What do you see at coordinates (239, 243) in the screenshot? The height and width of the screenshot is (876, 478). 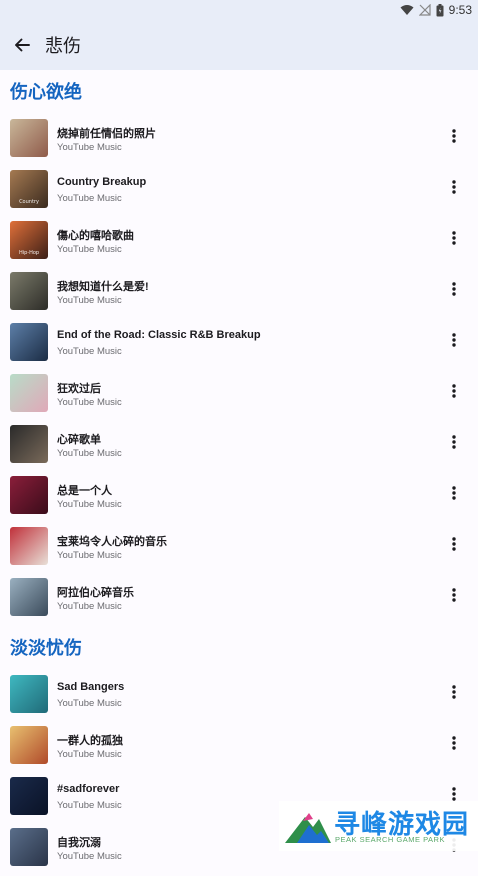 I see `playlist-row: Hip-Hop 傷心的嘻哈歌曲 YouTube Music` at bounding box center [239, 243].